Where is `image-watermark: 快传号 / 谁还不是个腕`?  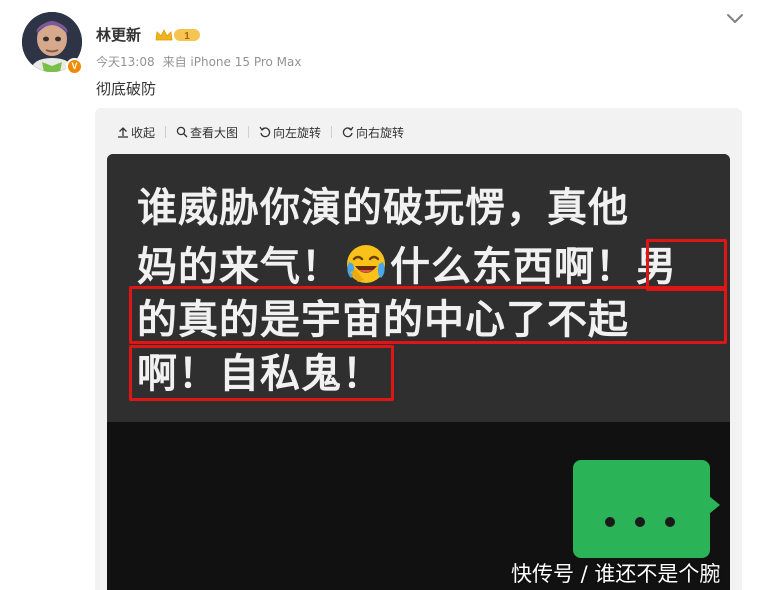 image-watermark: 快传号 / 谁还不是个腕 is located at coordinates (616, 574).